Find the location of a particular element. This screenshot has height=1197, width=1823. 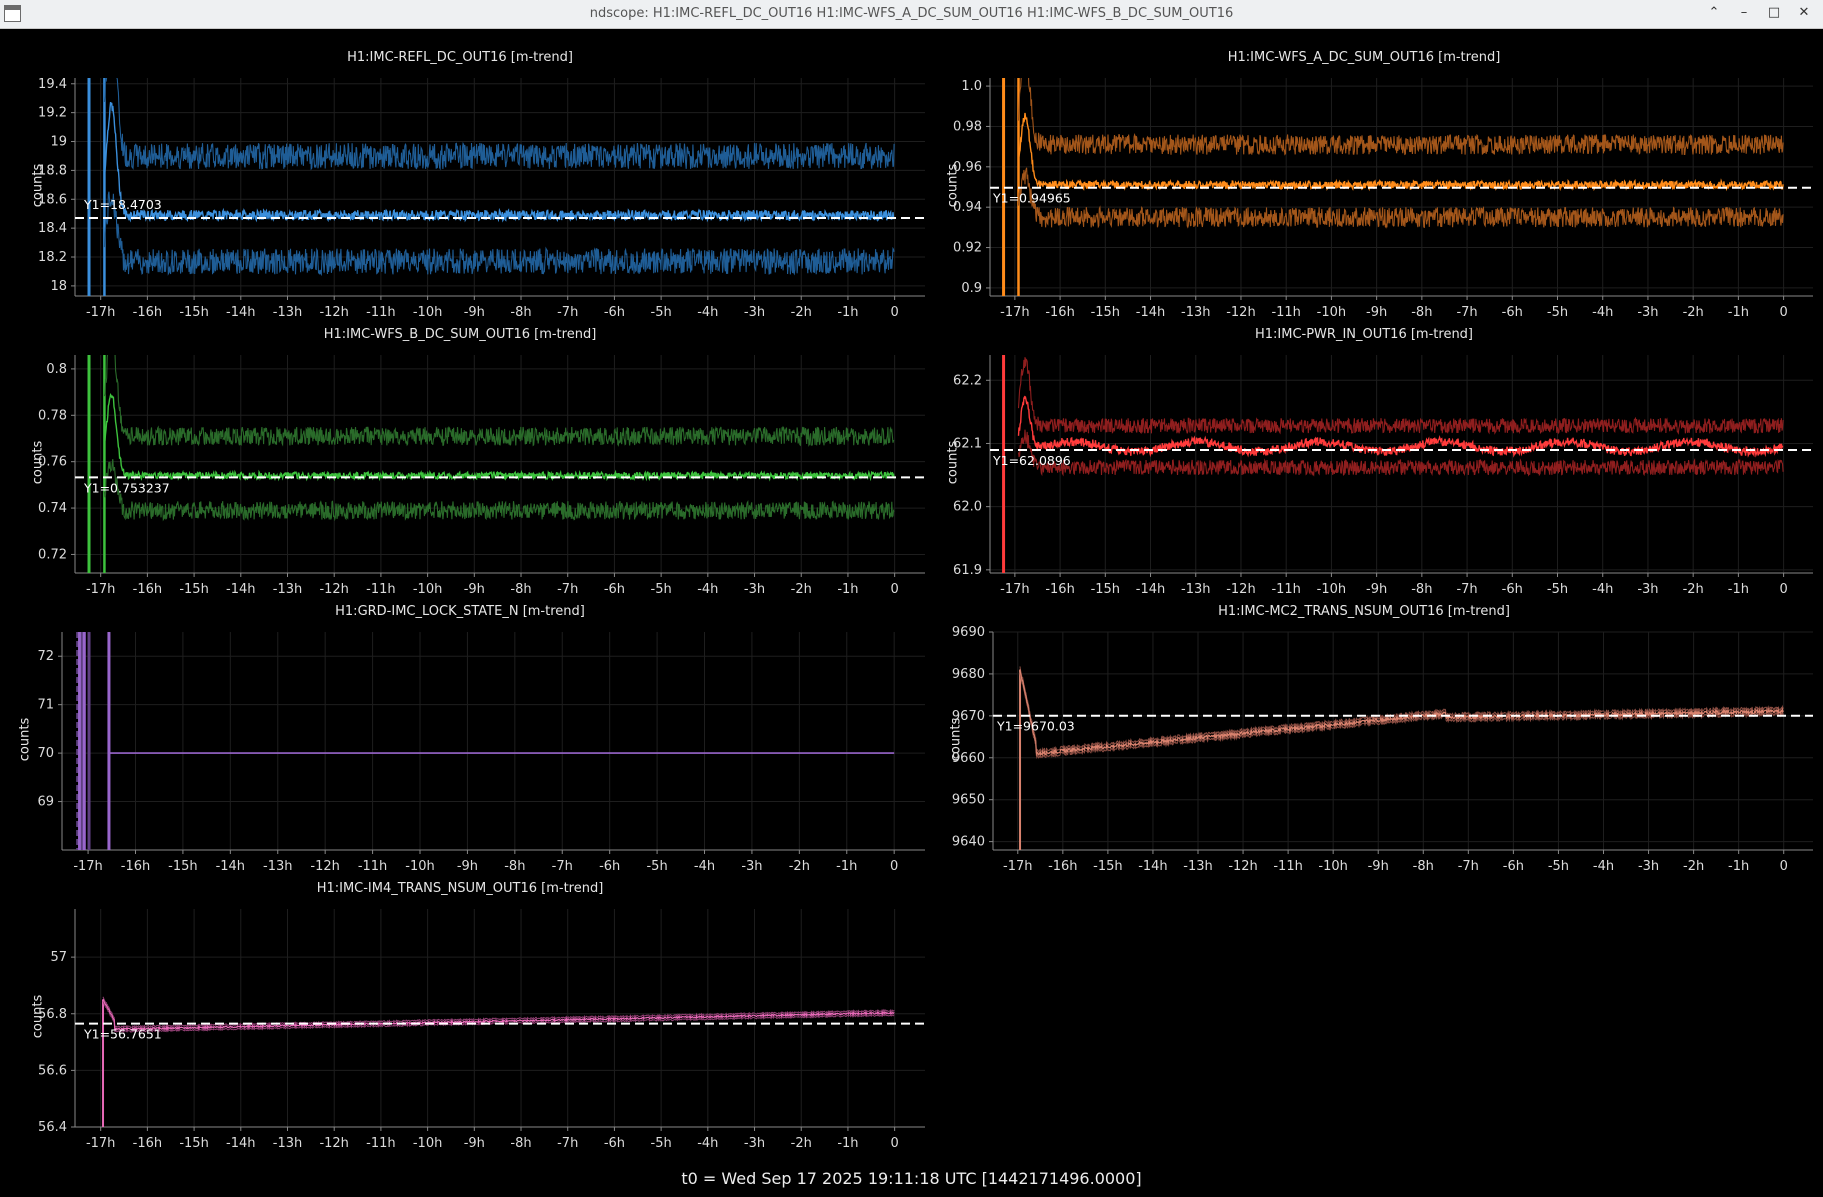

y-tick-label: 0.78 is located at coordinates (52, 415).